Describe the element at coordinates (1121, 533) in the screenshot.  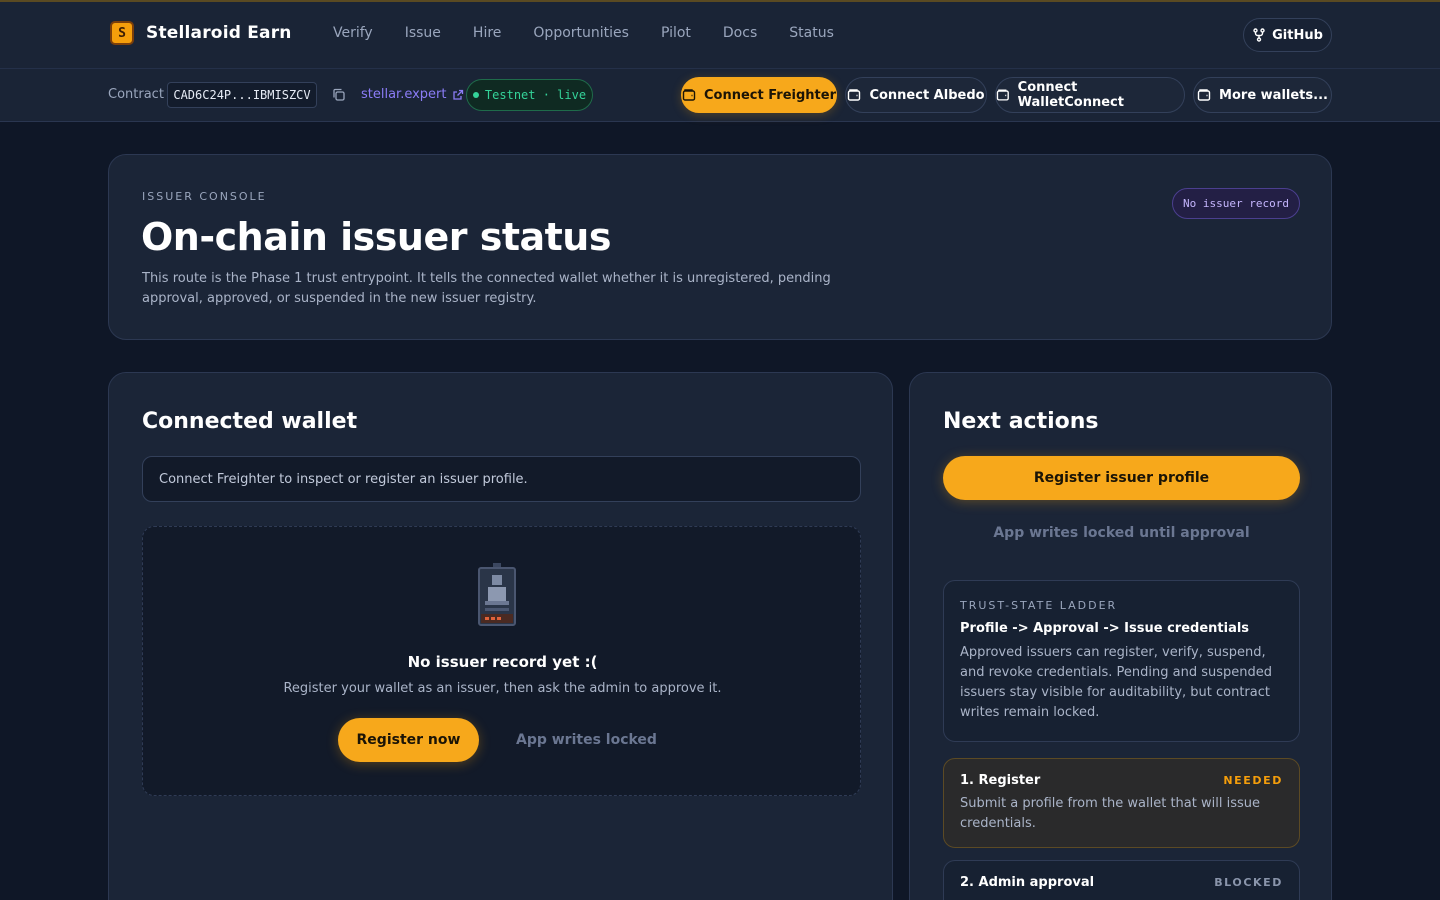
I see `approval-lock-label: App writes locked until approval` at that location.